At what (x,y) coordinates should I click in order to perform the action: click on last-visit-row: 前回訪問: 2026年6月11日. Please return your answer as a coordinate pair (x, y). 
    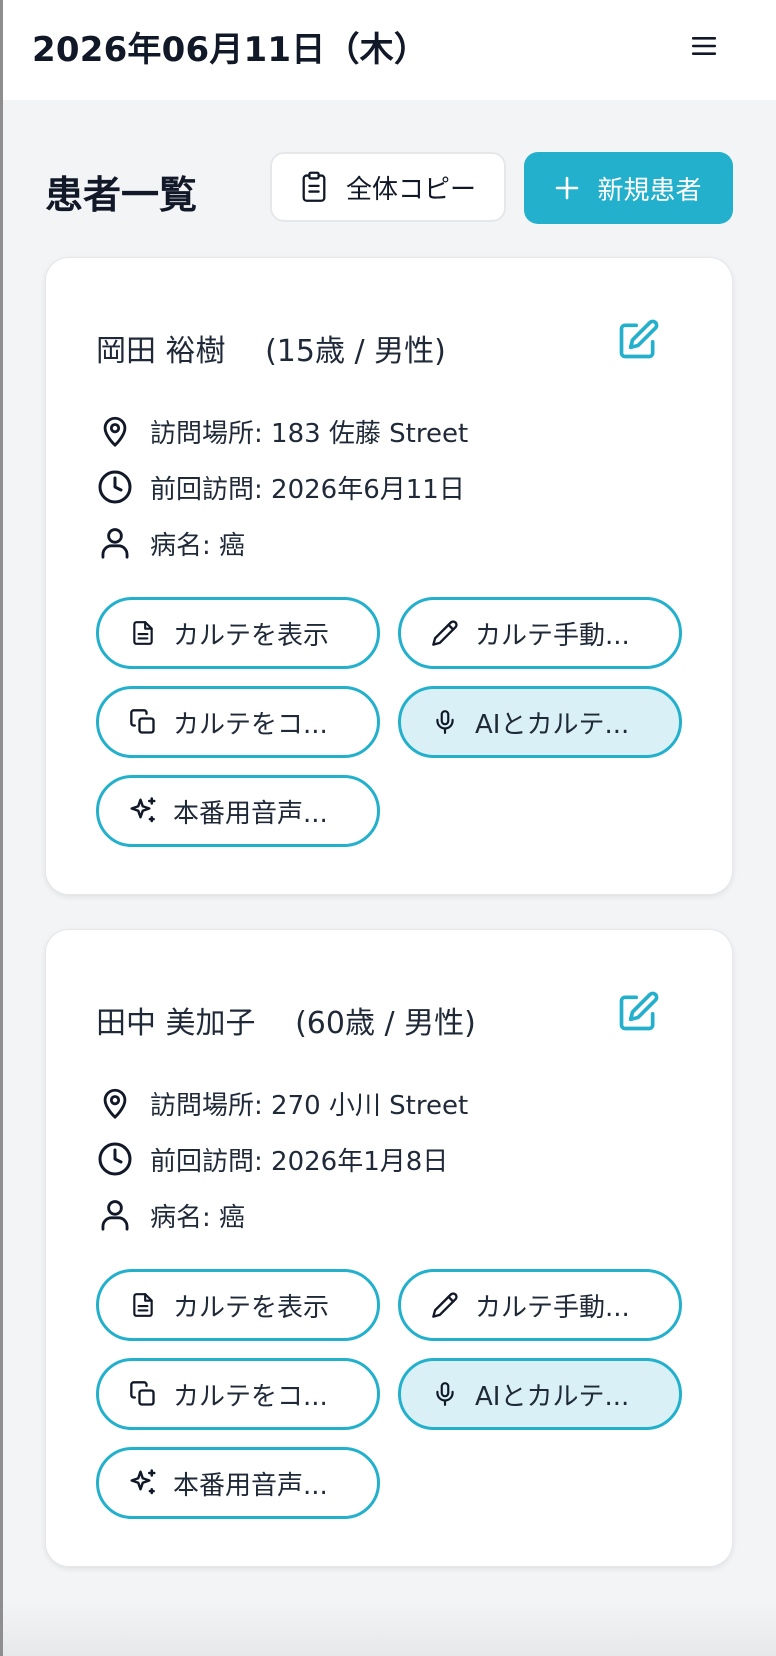
    Looking at the image, I should click on (280, 487).